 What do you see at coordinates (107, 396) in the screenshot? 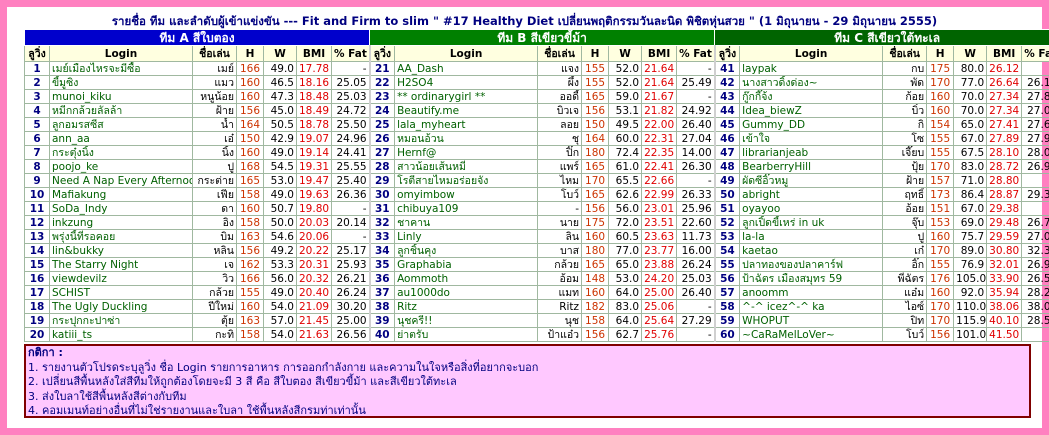
I see `rule-3: 3. ส่งใบลาใช้สีพื้นหลังสีต่างกับทีม` at bounding box center [107, 396].